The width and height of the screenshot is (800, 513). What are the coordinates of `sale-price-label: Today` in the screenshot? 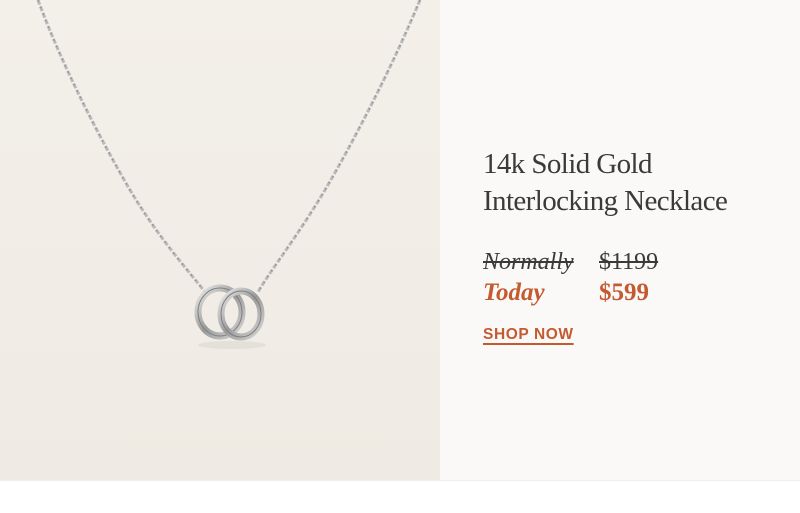 It's located at (514, 292).